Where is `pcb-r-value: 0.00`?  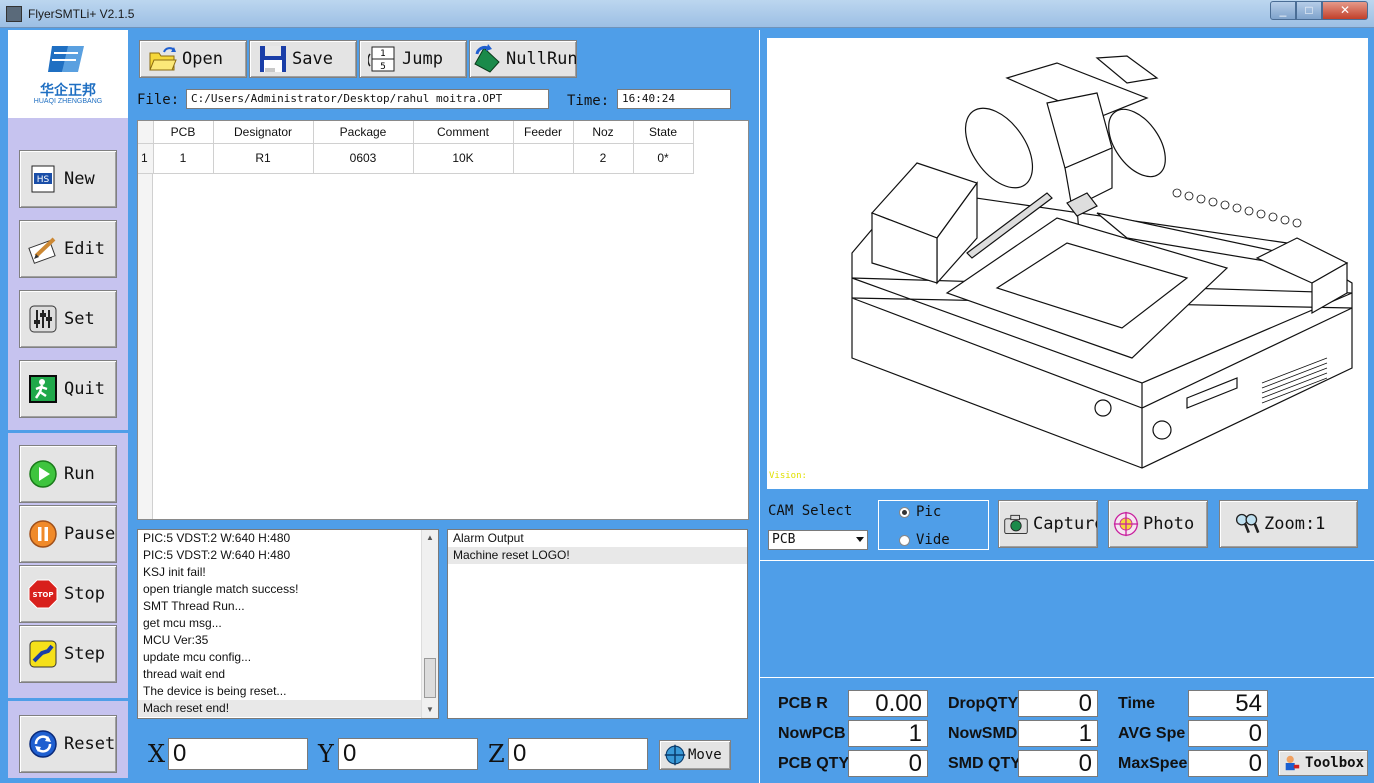 pcb-r-value: 0.00 is located at coordinates (888, 703).